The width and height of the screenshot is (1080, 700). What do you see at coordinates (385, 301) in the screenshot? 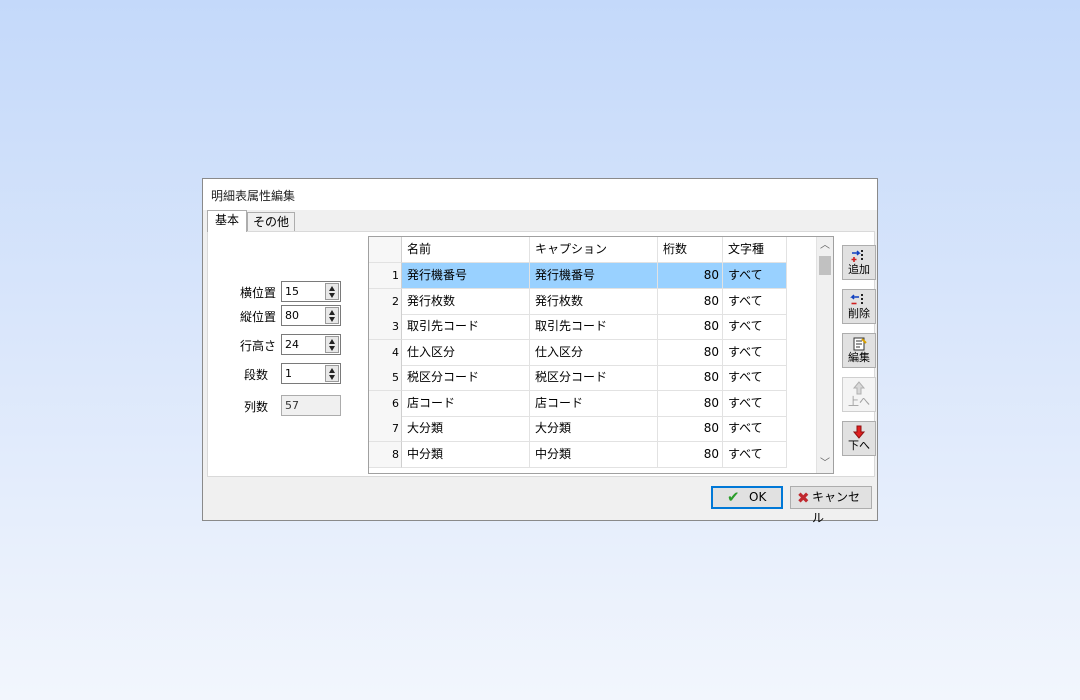
I see `row-number: 2` at bounding box center [385, 301].